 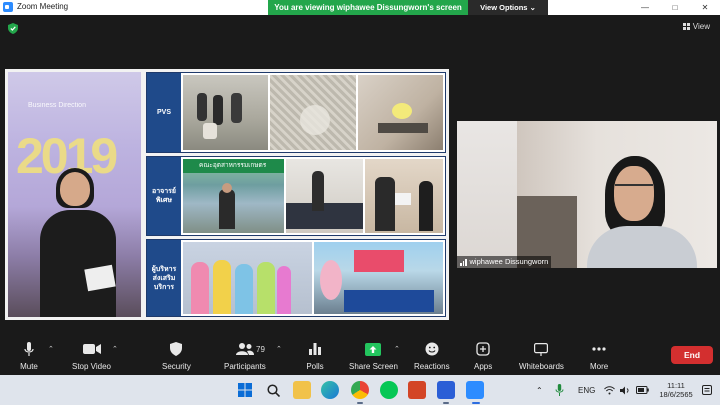 I want to click on grid-view-icon, so click(x=686, y=26).